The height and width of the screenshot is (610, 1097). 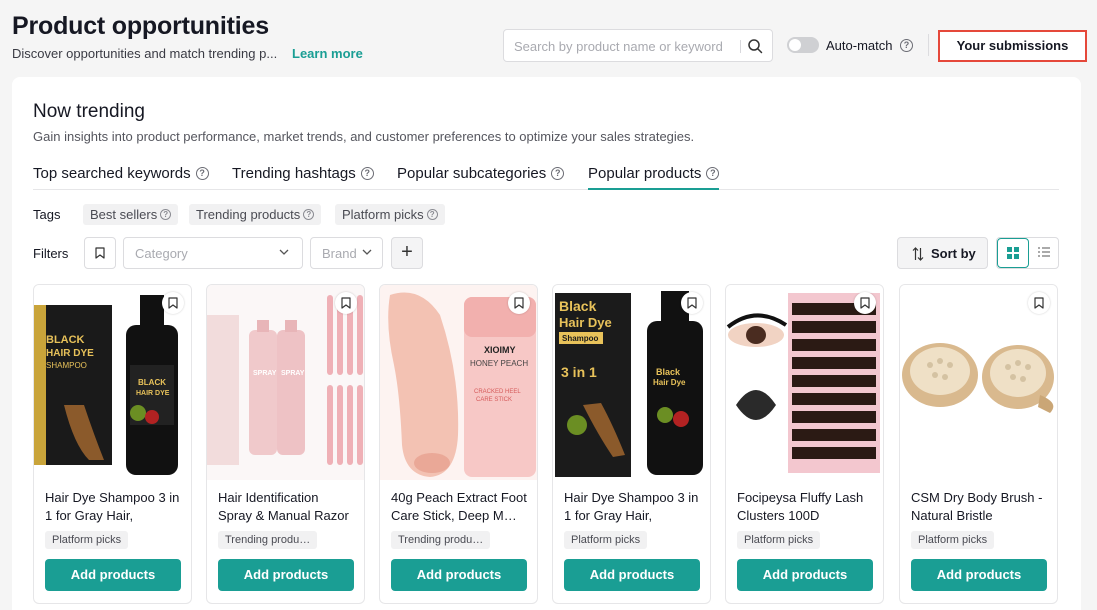 What do you see at coordinates (51, 253) in the screenshot?
I see `filters-label: Filters` at bounding box center [51, 253].